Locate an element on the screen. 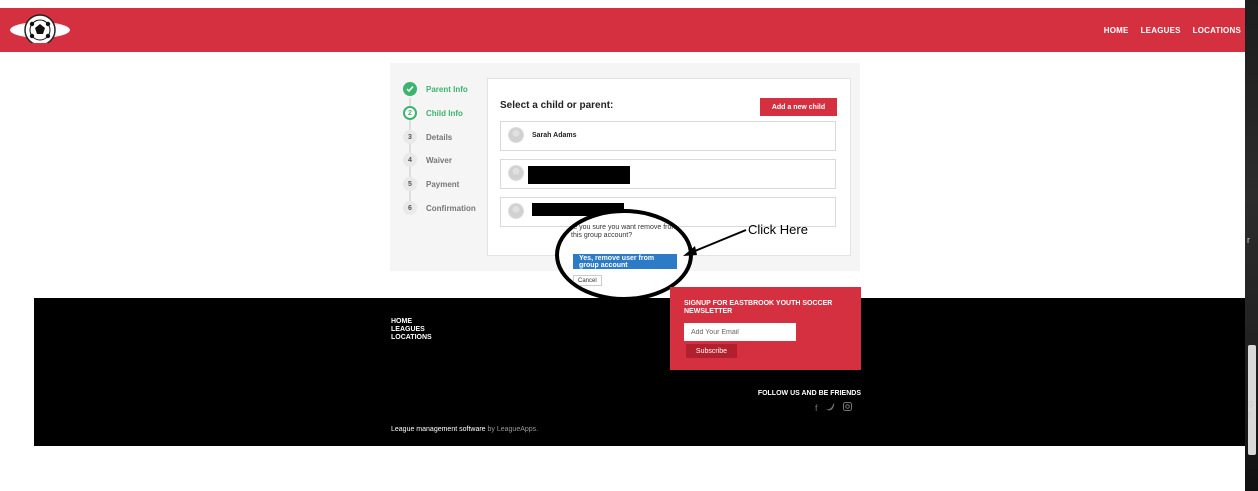 The width and height of the screenshot is (1258, 491). site-header: HOME LEAGUES LOCATIONS is located at coordinates (622, 30).